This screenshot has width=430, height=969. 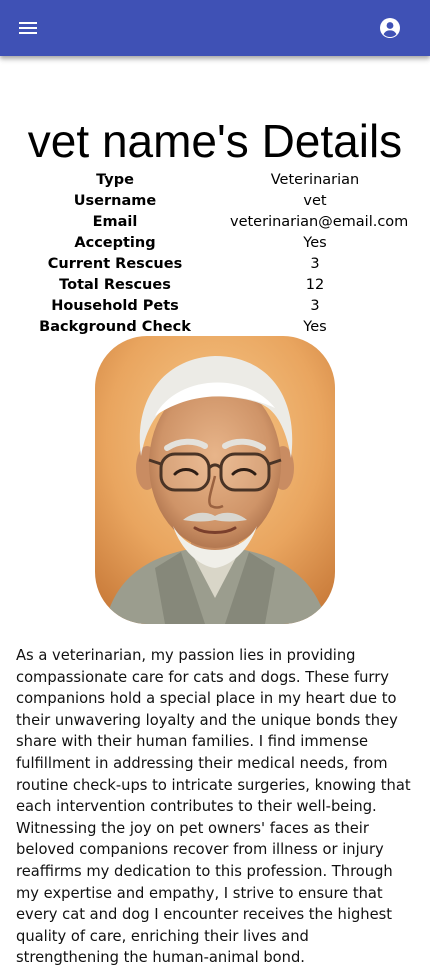 What do you see at coordinates (115, 327) in the screenshot?
I see `detail-label: Background Check` at bounding box center [115, 327].